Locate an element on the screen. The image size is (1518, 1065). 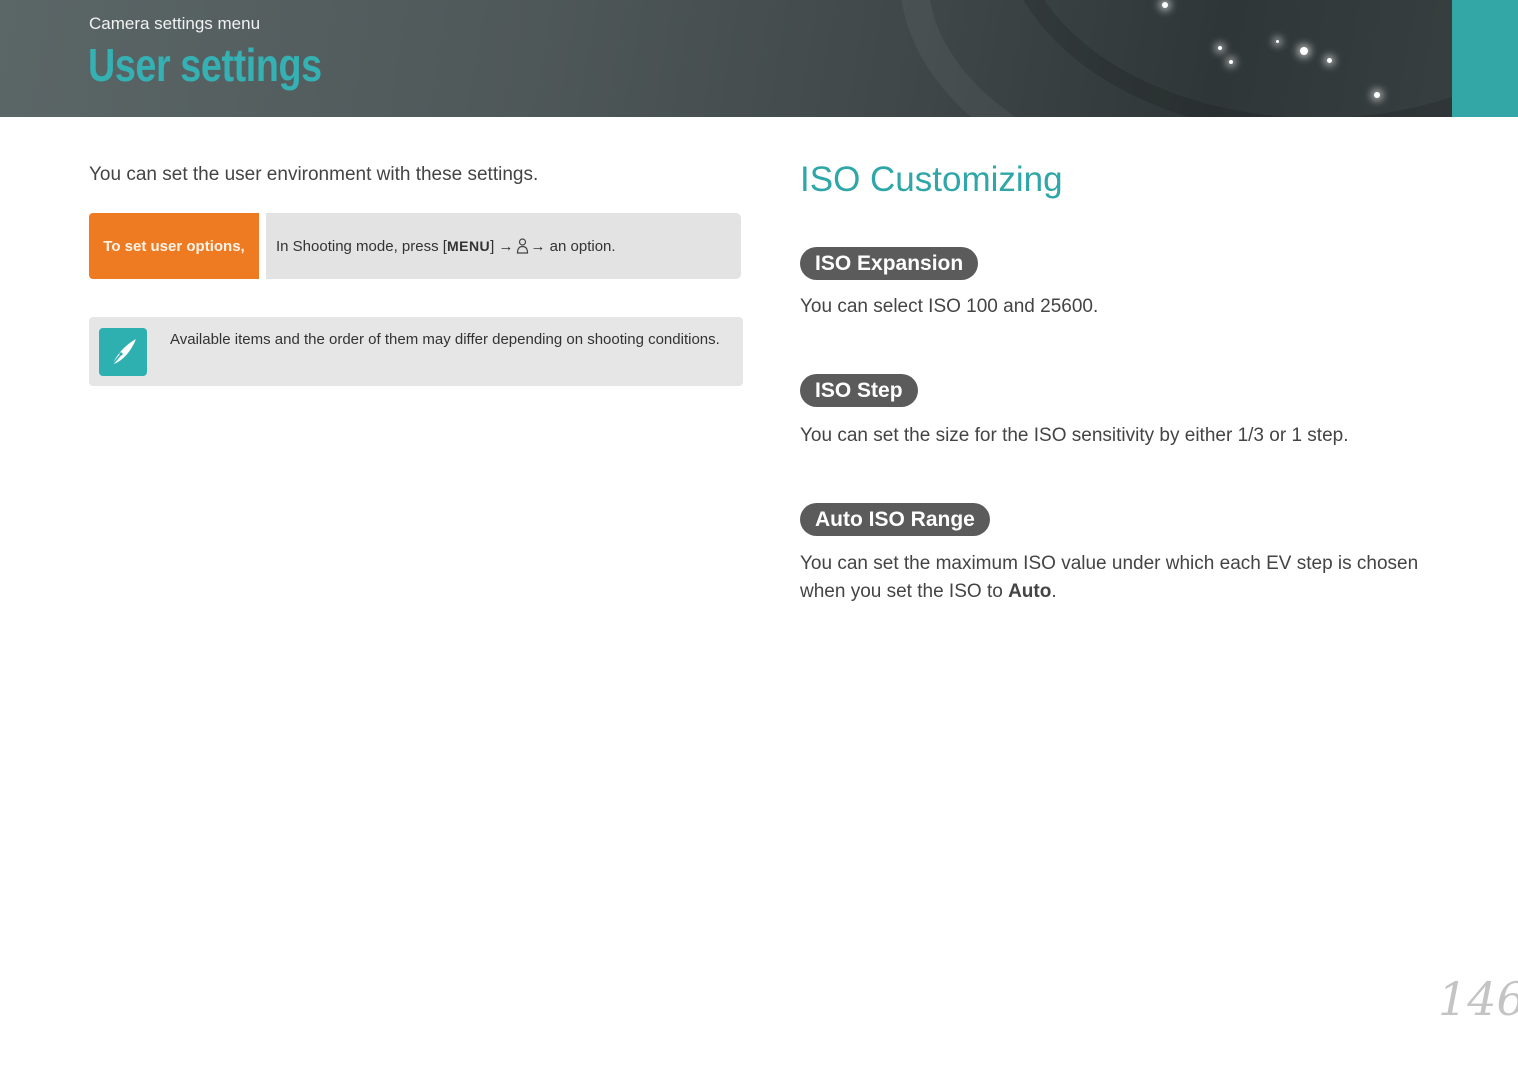
page-title: User settings is located at coordinates (205, 65).